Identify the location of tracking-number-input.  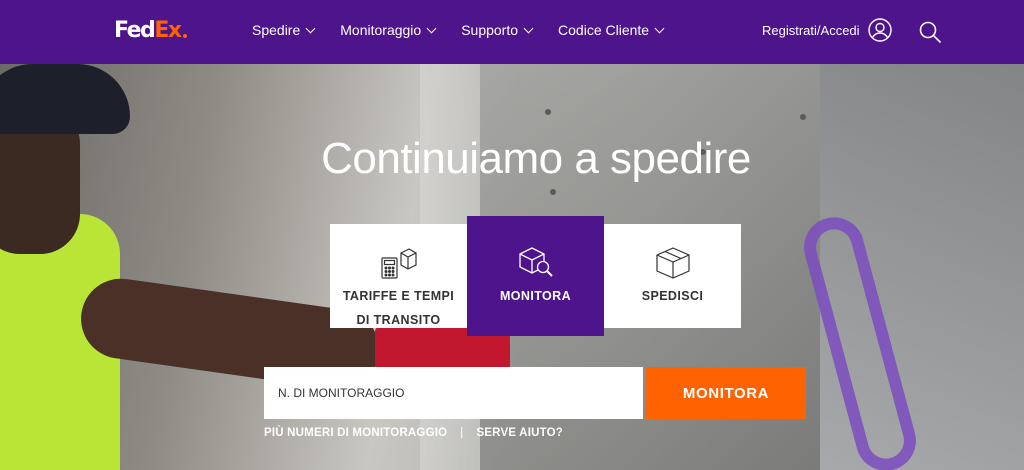
(453, 393).